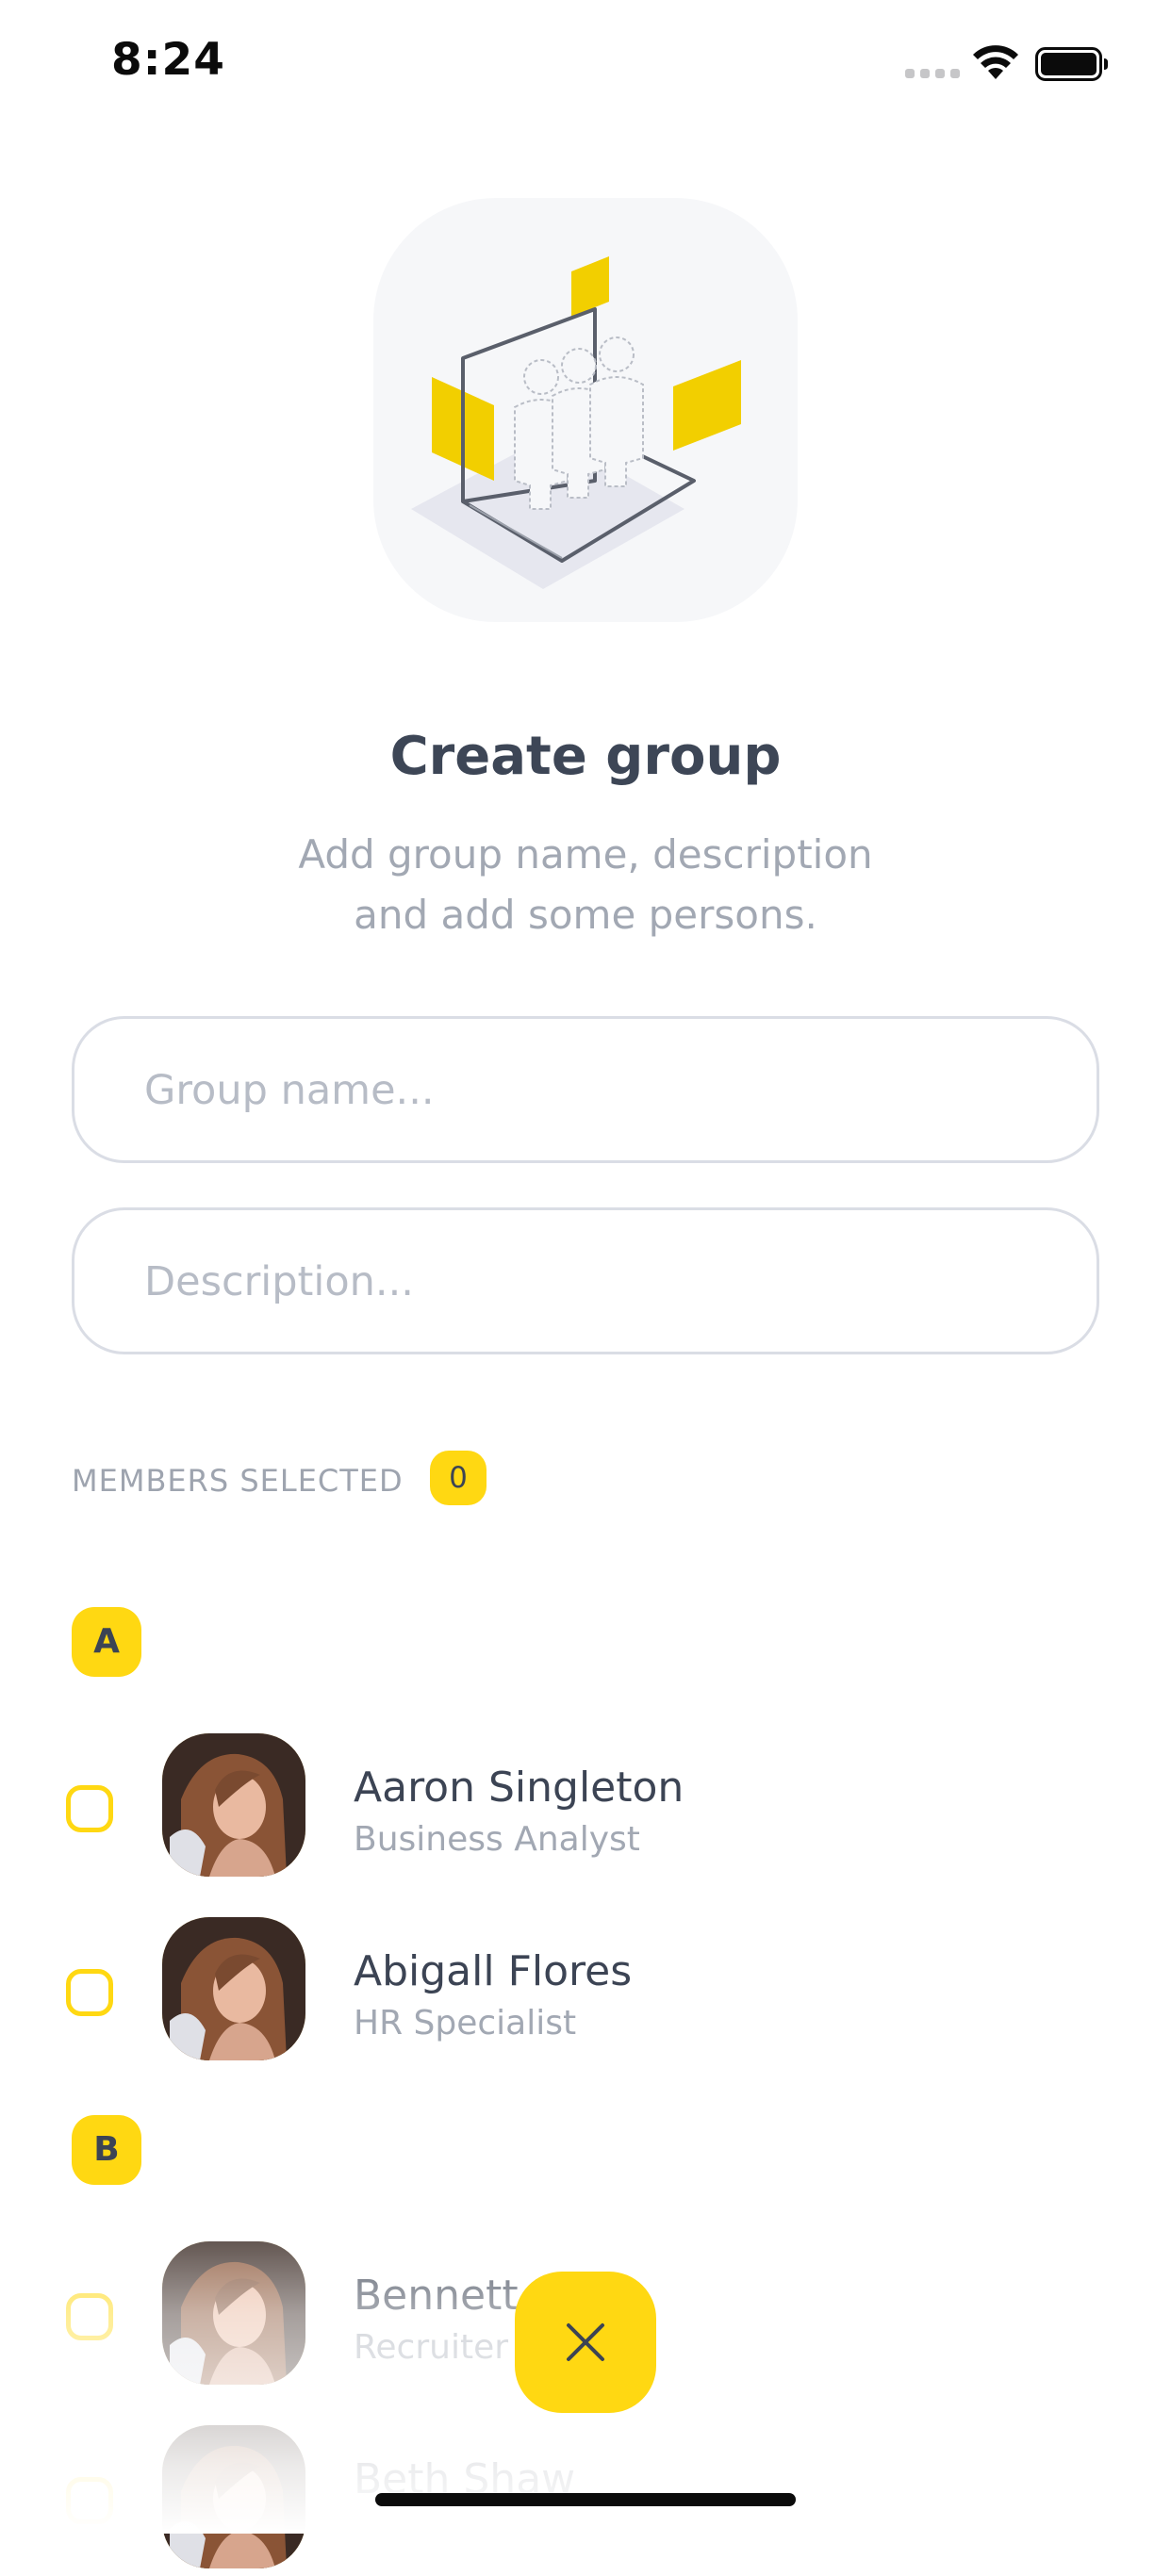  I want to click on member-role: HR Specialist, so click(465, 2024).